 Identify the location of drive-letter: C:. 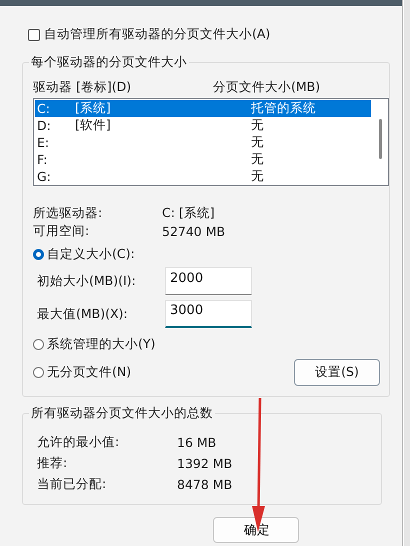
(43, 108).